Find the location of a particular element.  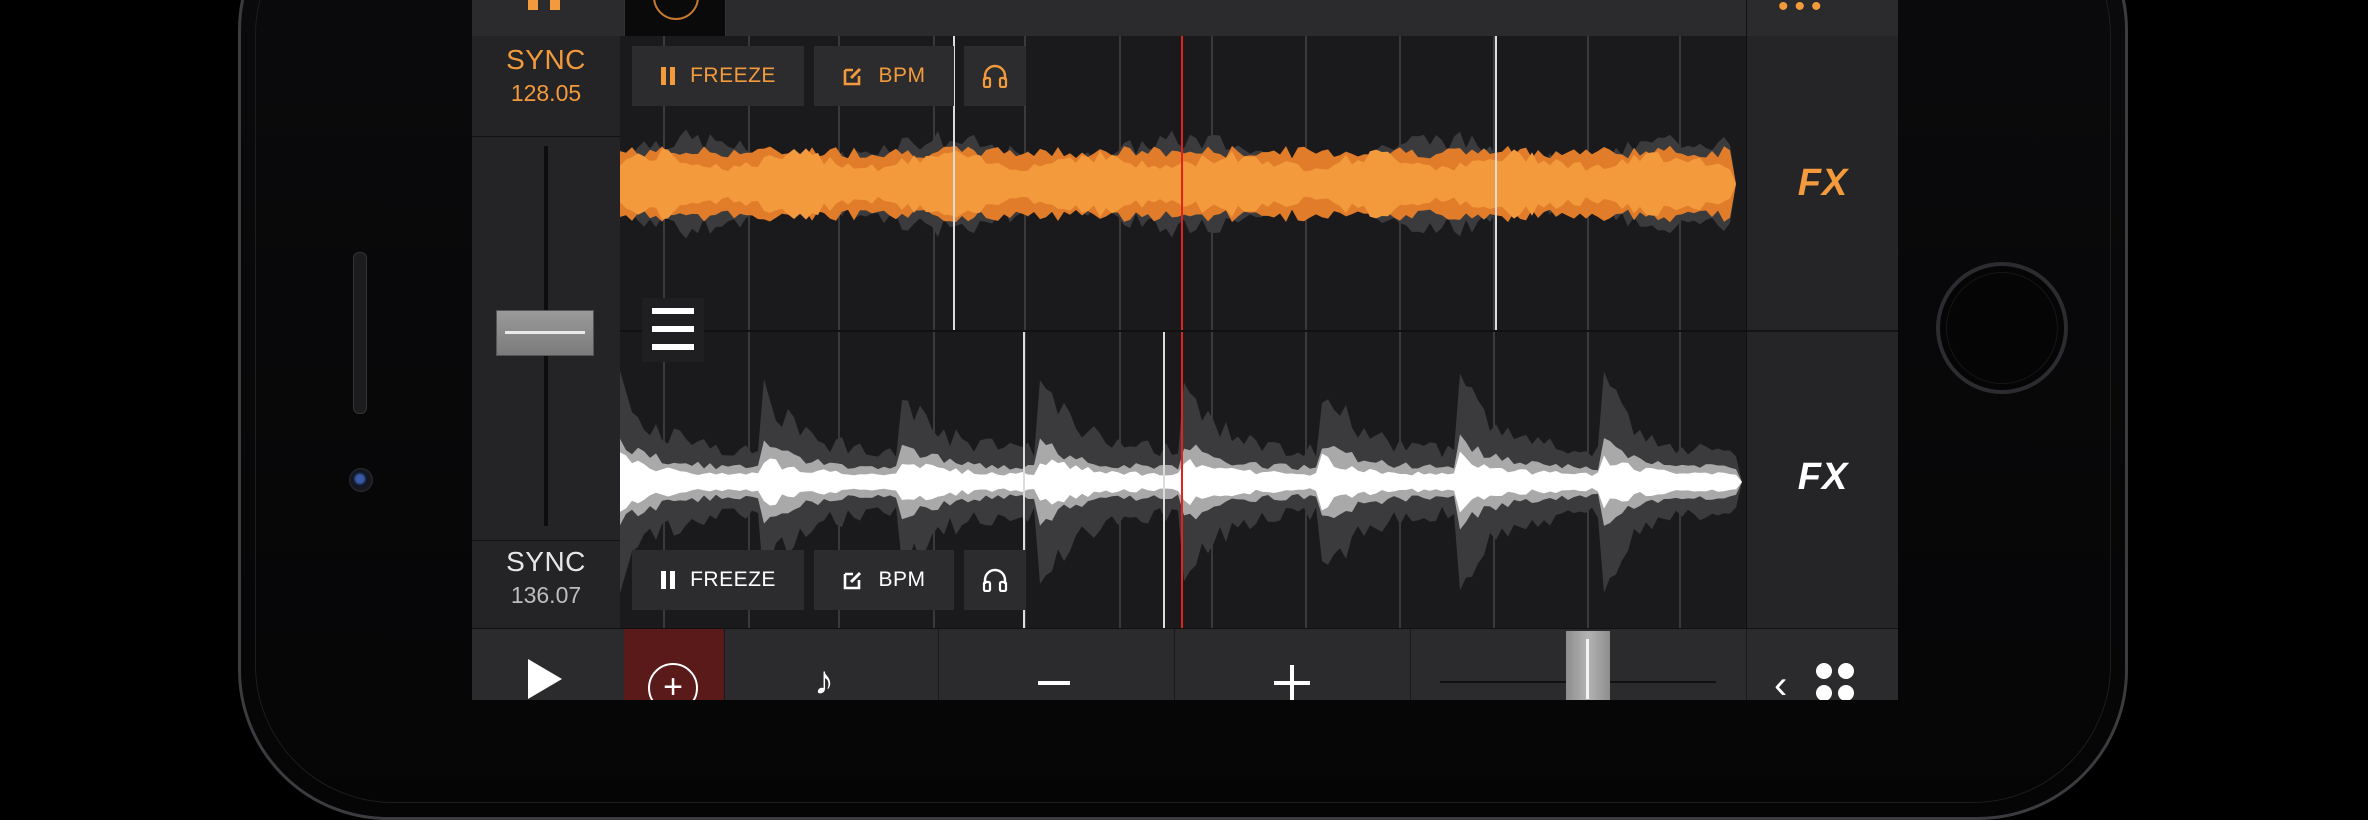

deck-a-freeze-label: FREEZE is located at coordinates (733, 75).